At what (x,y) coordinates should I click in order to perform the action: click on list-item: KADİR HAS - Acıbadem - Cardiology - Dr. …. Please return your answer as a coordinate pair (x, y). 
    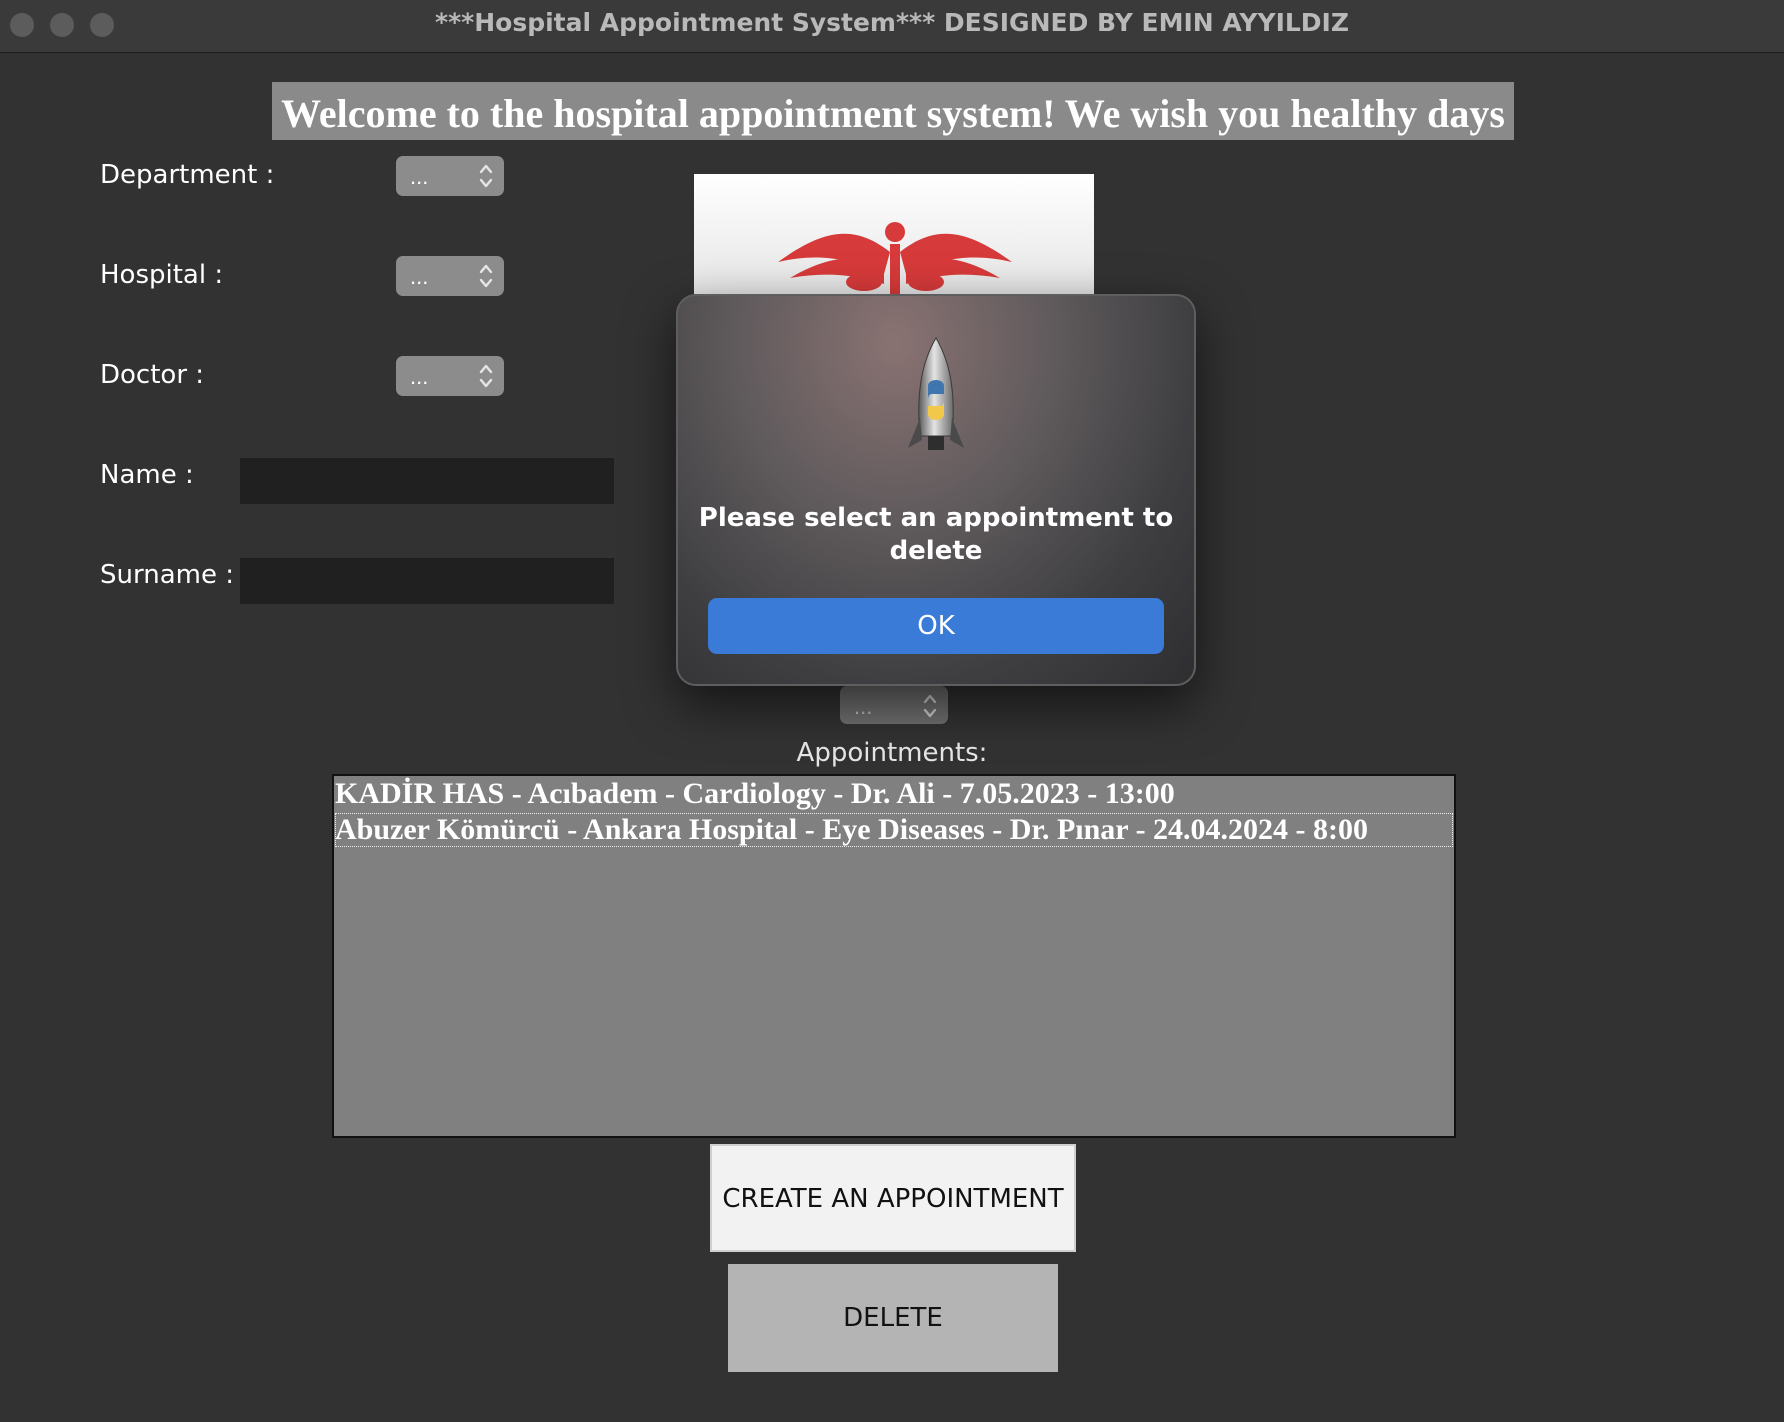
    Looking at the image, I should click on (894, 794).